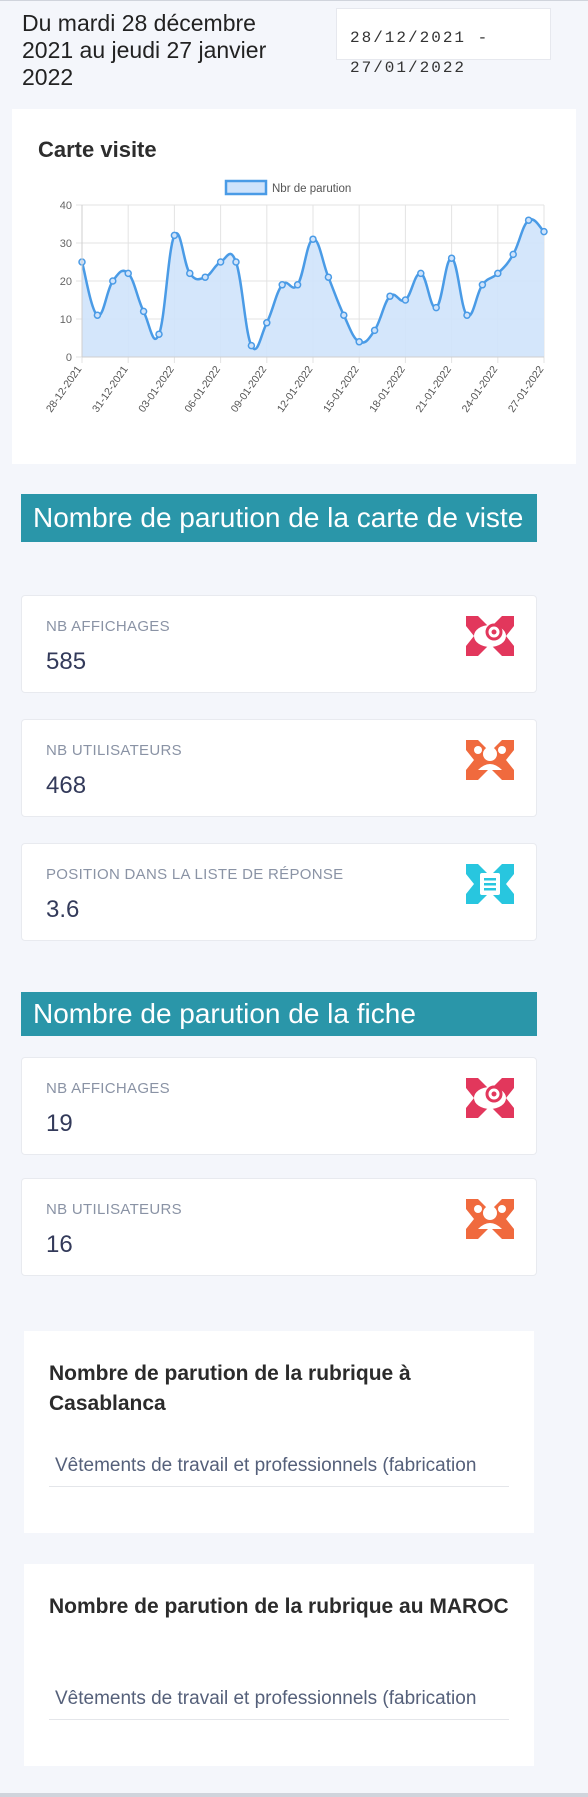 The height and width of the screenshot is (1797, 588). Describe the element at coordinates (408, 68) in the screenshot. I see `date-range-end: 27/01/2022` at that location.